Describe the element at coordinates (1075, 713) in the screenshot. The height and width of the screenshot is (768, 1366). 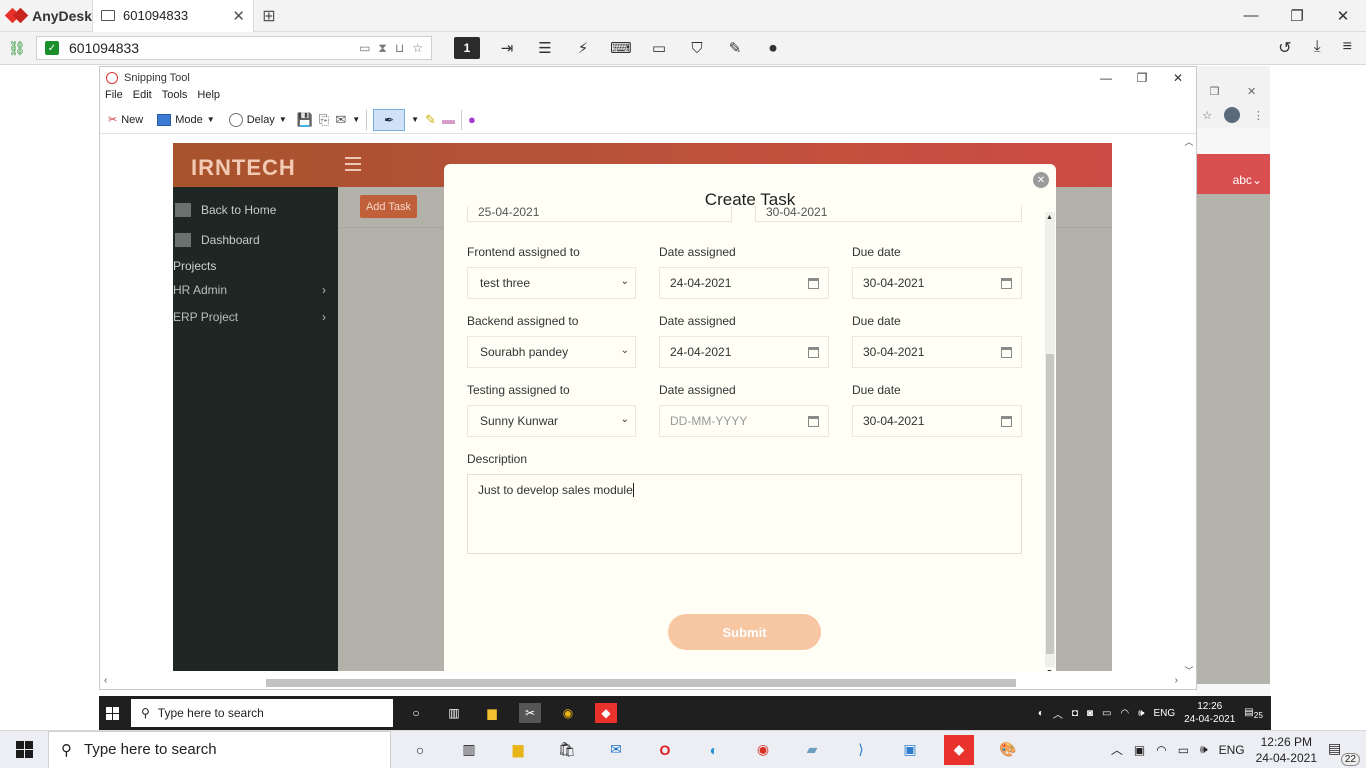
I see `tray-icon: ◘` at that location.